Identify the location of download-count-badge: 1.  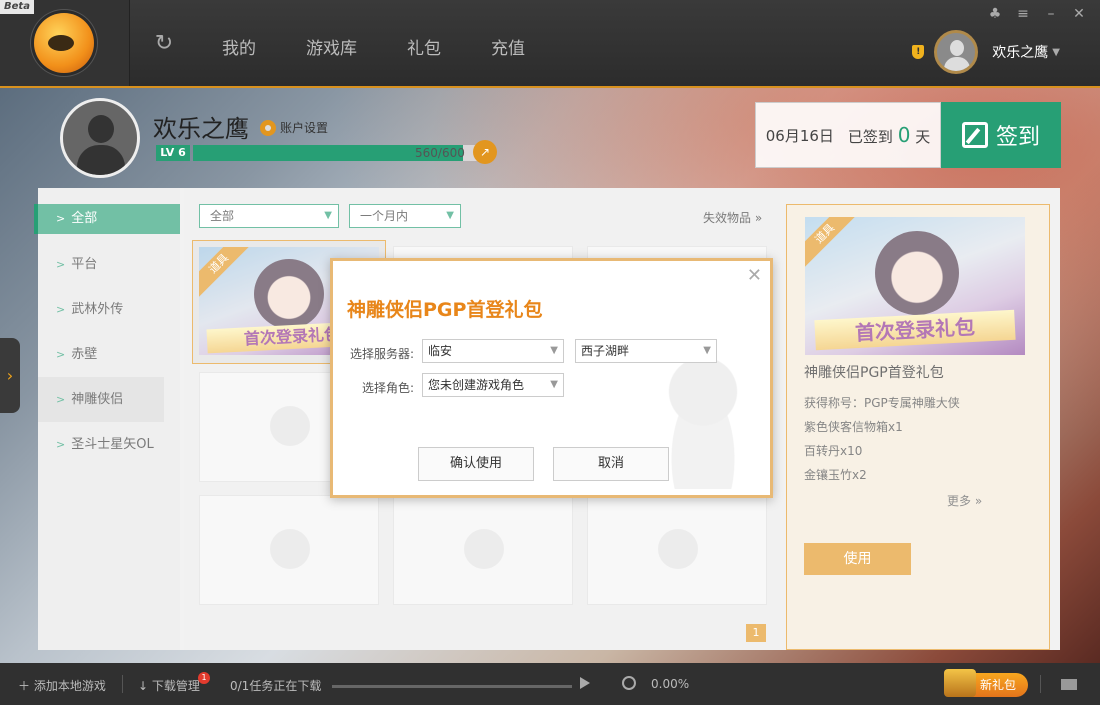
(204, 678).